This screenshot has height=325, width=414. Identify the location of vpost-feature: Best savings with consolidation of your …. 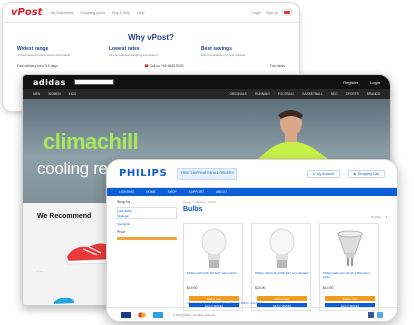
(243, 52).